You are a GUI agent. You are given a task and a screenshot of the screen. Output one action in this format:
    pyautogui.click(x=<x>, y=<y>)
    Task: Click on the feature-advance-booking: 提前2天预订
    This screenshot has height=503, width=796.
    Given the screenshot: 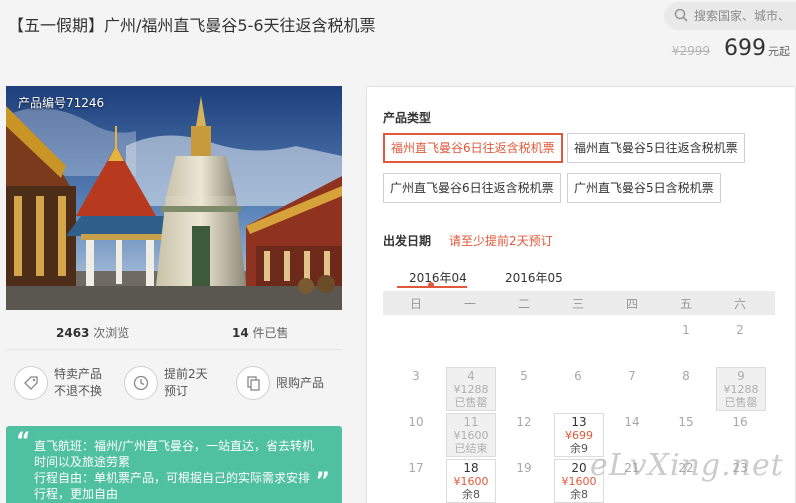 What is the action you would take?
    pyautogui.click(x=166, y=383)
    